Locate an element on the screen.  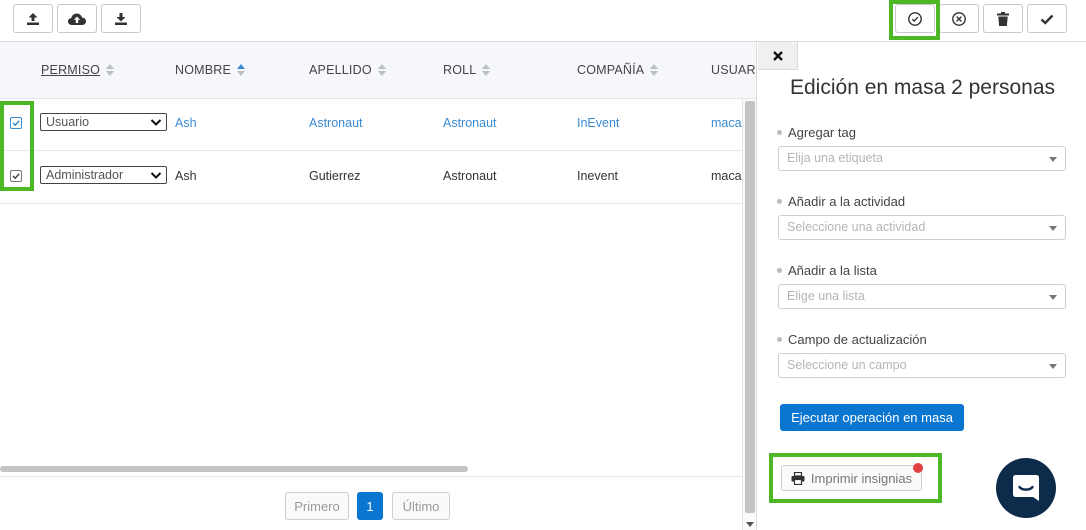
list-select: Elige una lista is located at coordinates (922, 296).